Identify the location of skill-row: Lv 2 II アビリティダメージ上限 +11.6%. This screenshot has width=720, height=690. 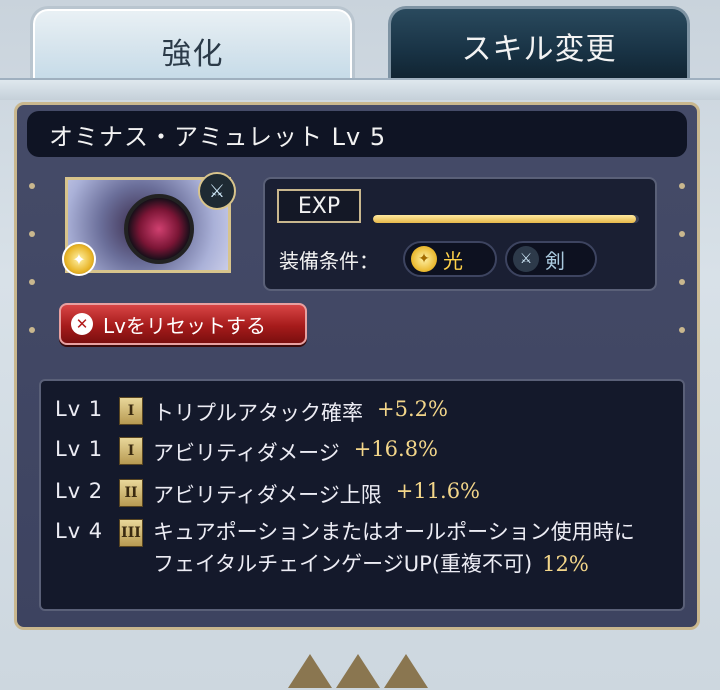
(267, 494).